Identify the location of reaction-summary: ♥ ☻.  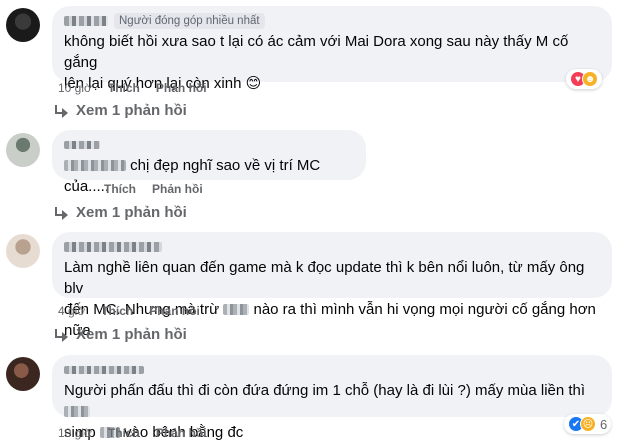
(584, 79).